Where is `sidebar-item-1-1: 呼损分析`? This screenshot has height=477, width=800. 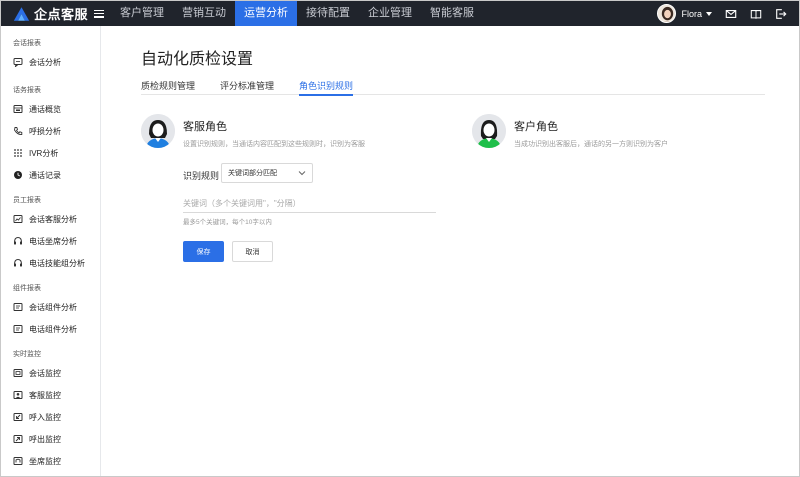
sidebar-item-1-1: 呼损分析 is located at coordinates (50, 131).